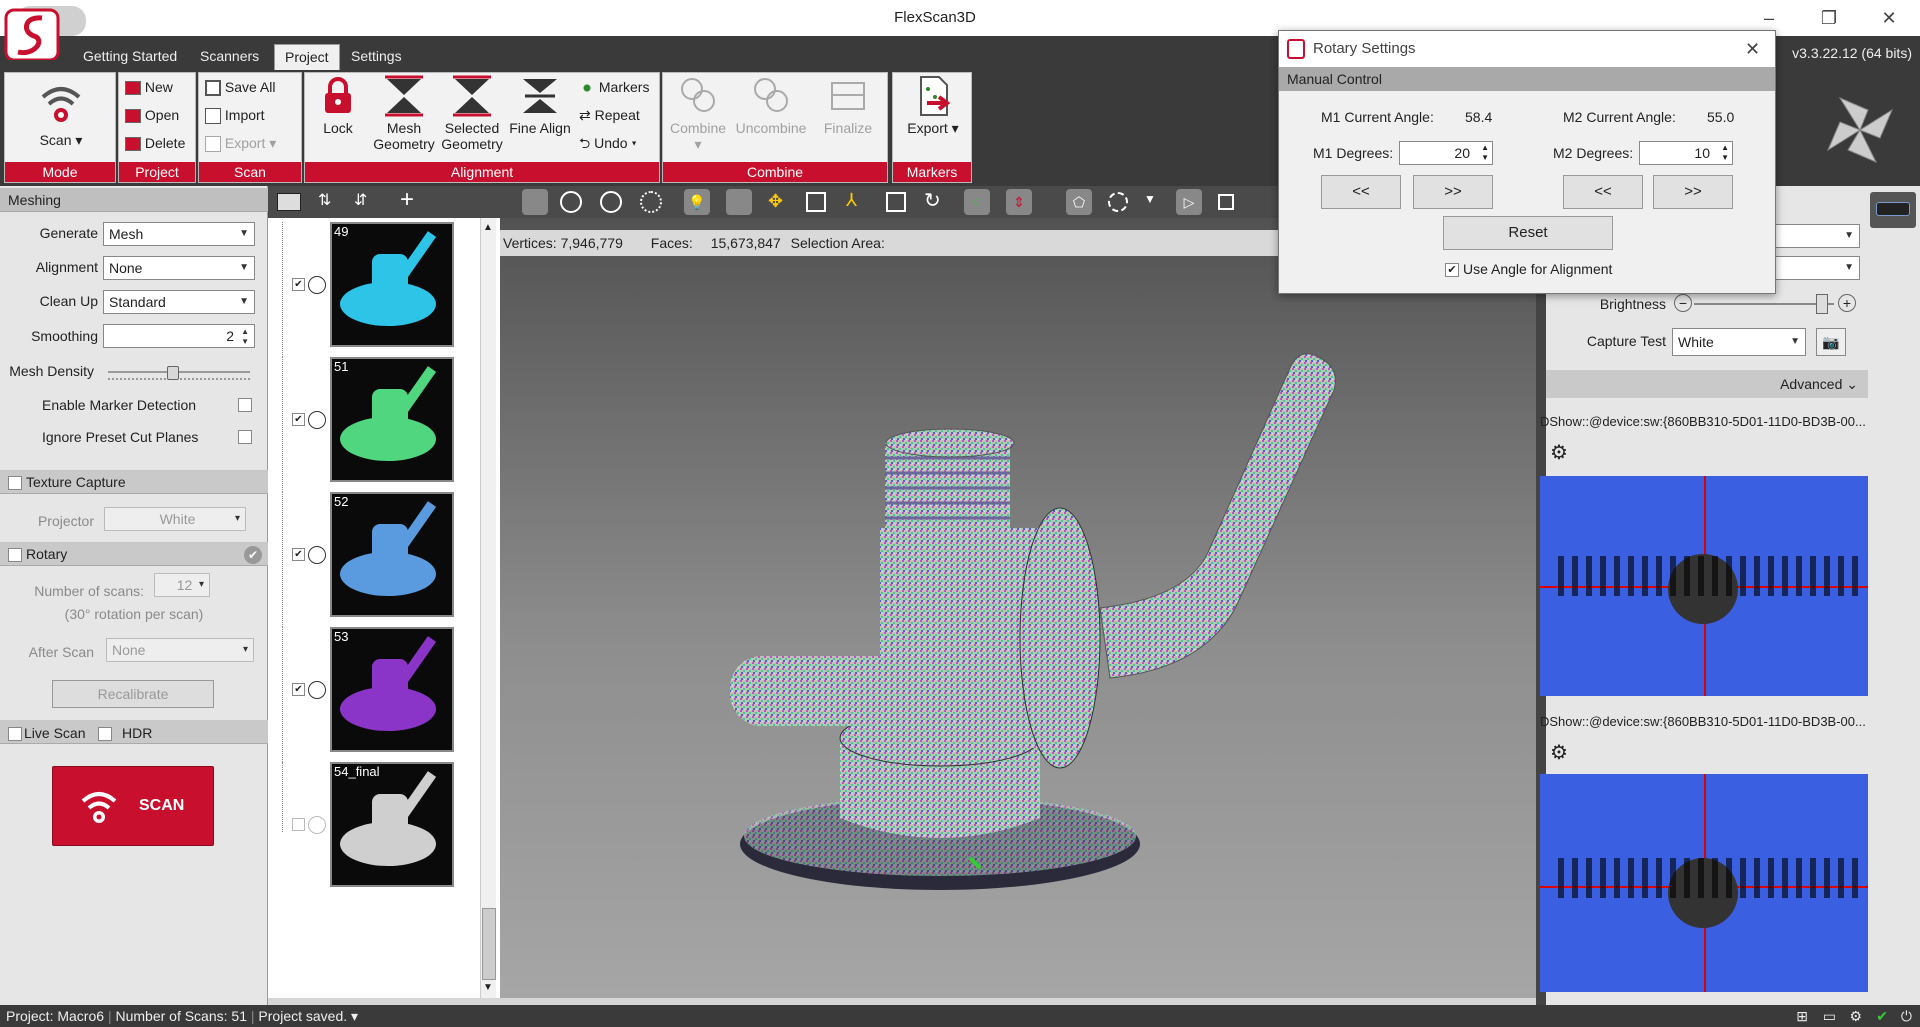 The width and height of the screenshot is (1920, 1027). I want to click on scan-mode-button: Scan ▾, so click(61, 114).